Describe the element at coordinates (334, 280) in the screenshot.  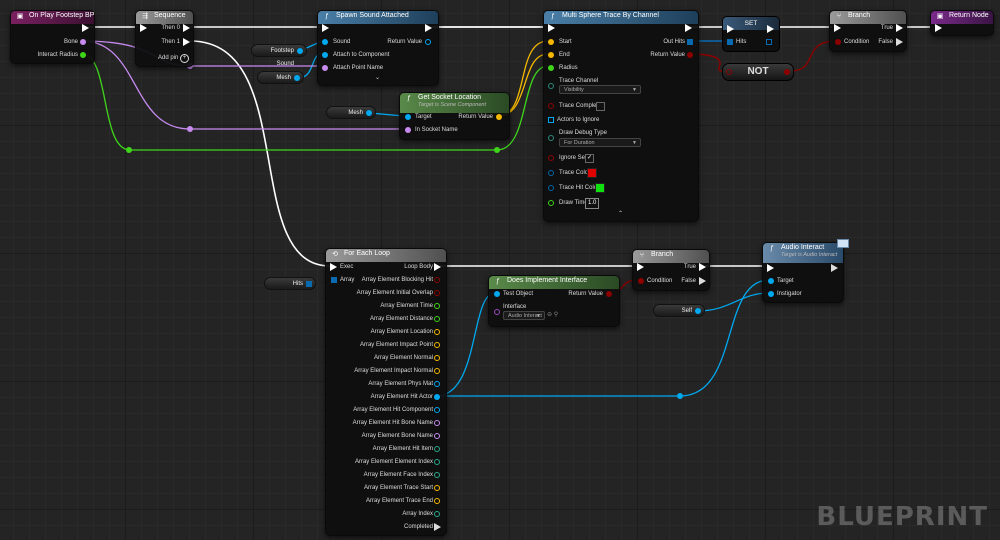
I see `array-pin` at that location.